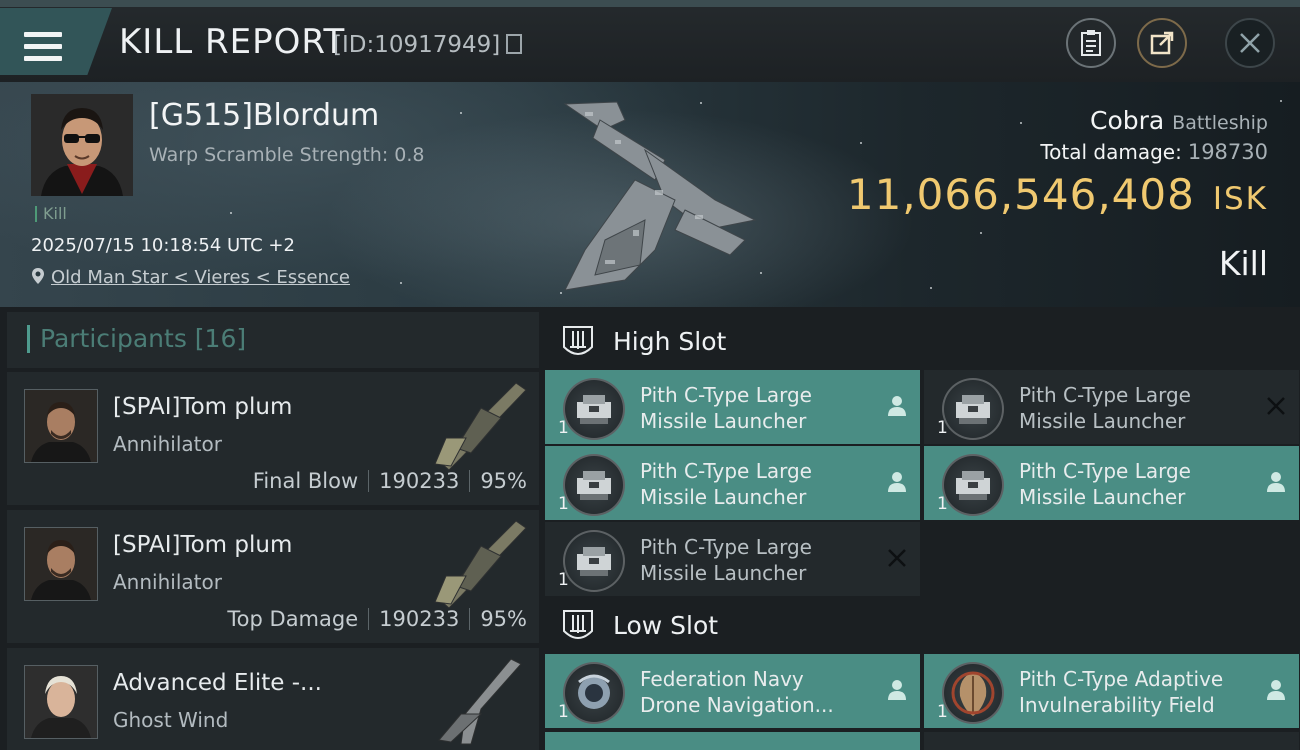  Describe the element at coordinates (203, 545) in the screenshot. I see `participant-name: [SPAI]Tom plum` at that location.